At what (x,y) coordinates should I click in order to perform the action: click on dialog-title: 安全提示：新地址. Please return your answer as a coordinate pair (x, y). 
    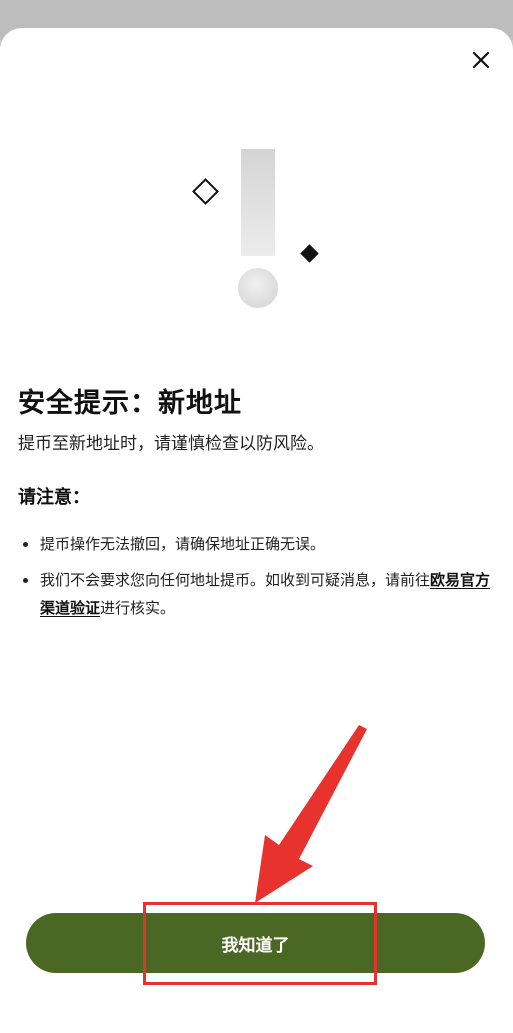
    Looking at the image, I should click on (130, 403).